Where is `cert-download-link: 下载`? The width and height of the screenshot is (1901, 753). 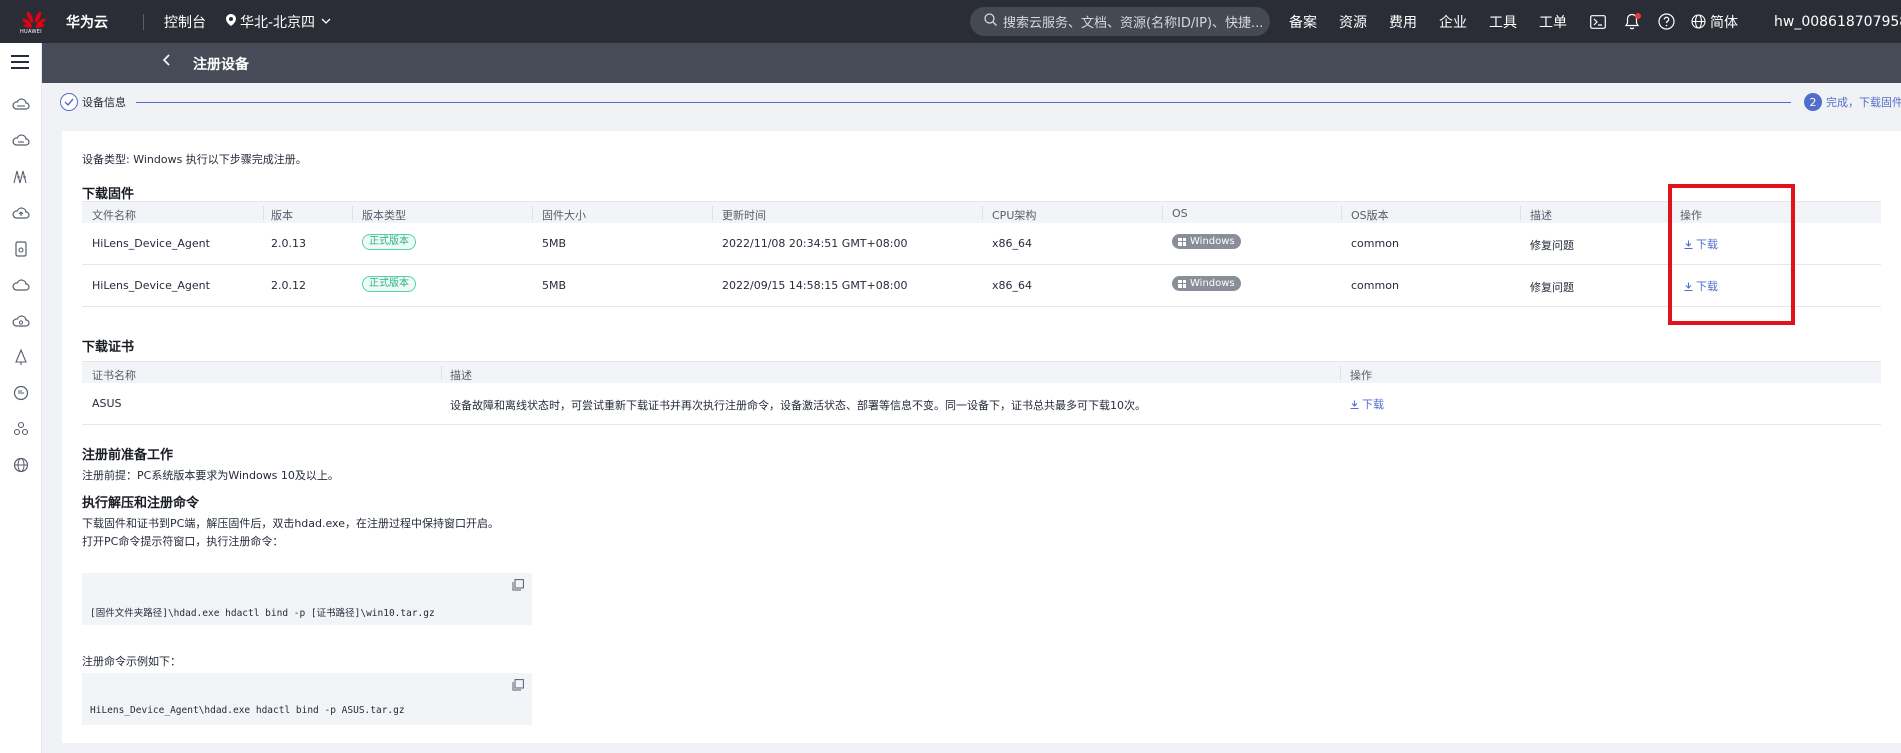
cert-download-link: 下载 is located at coordinates (1367, 404).